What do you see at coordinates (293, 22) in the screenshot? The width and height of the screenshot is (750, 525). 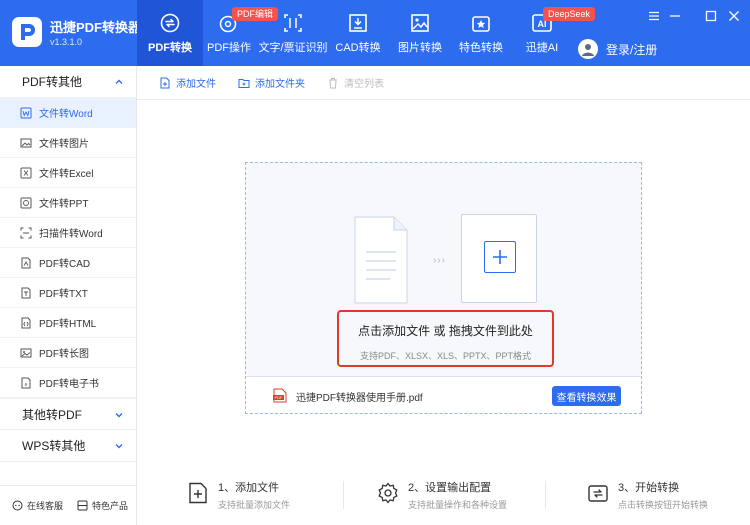 I see `ocr-scan-icon` at bounding box center [293, 22].